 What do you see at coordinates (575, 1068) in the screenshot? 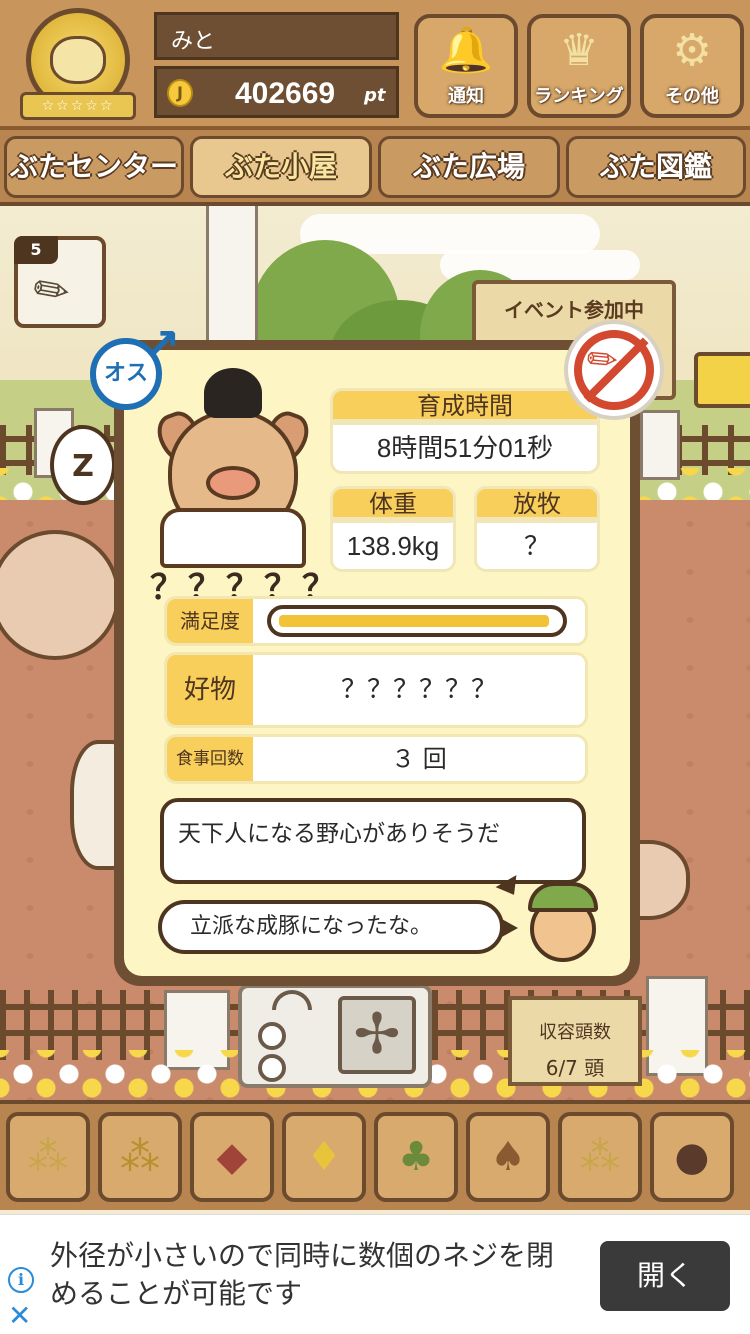
I see `capacity-value: 6/7 頭` at bounding box center [575, 1068].